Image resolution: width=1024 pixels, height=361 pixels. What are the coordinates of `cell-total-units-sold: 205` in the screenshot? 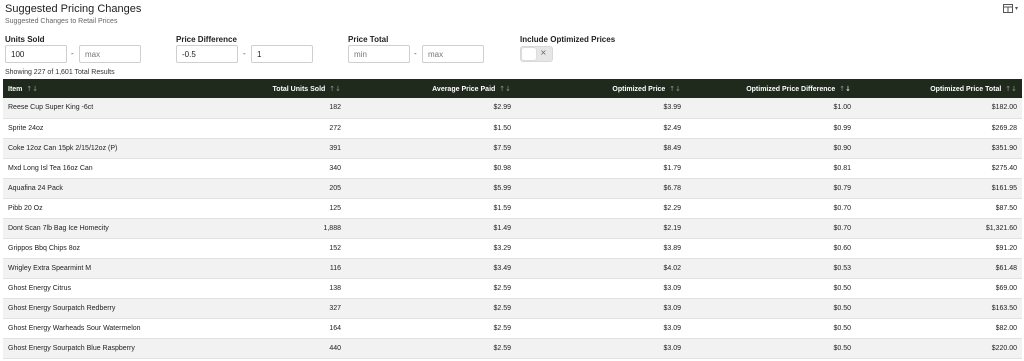 It's located at (274, 188).